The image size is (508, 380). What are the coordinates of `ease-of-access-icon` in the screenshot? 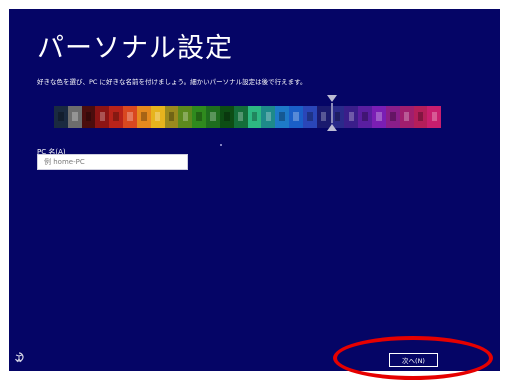 It's located at (19, 357).